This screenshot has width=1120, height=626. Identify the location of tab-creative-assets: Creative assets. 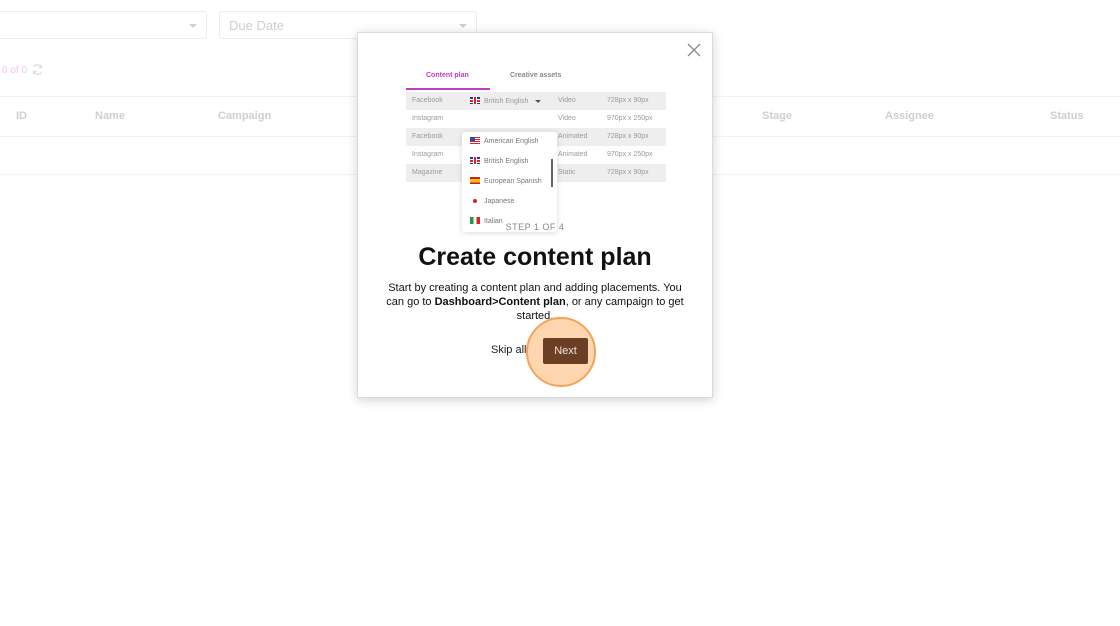
(536, 75).